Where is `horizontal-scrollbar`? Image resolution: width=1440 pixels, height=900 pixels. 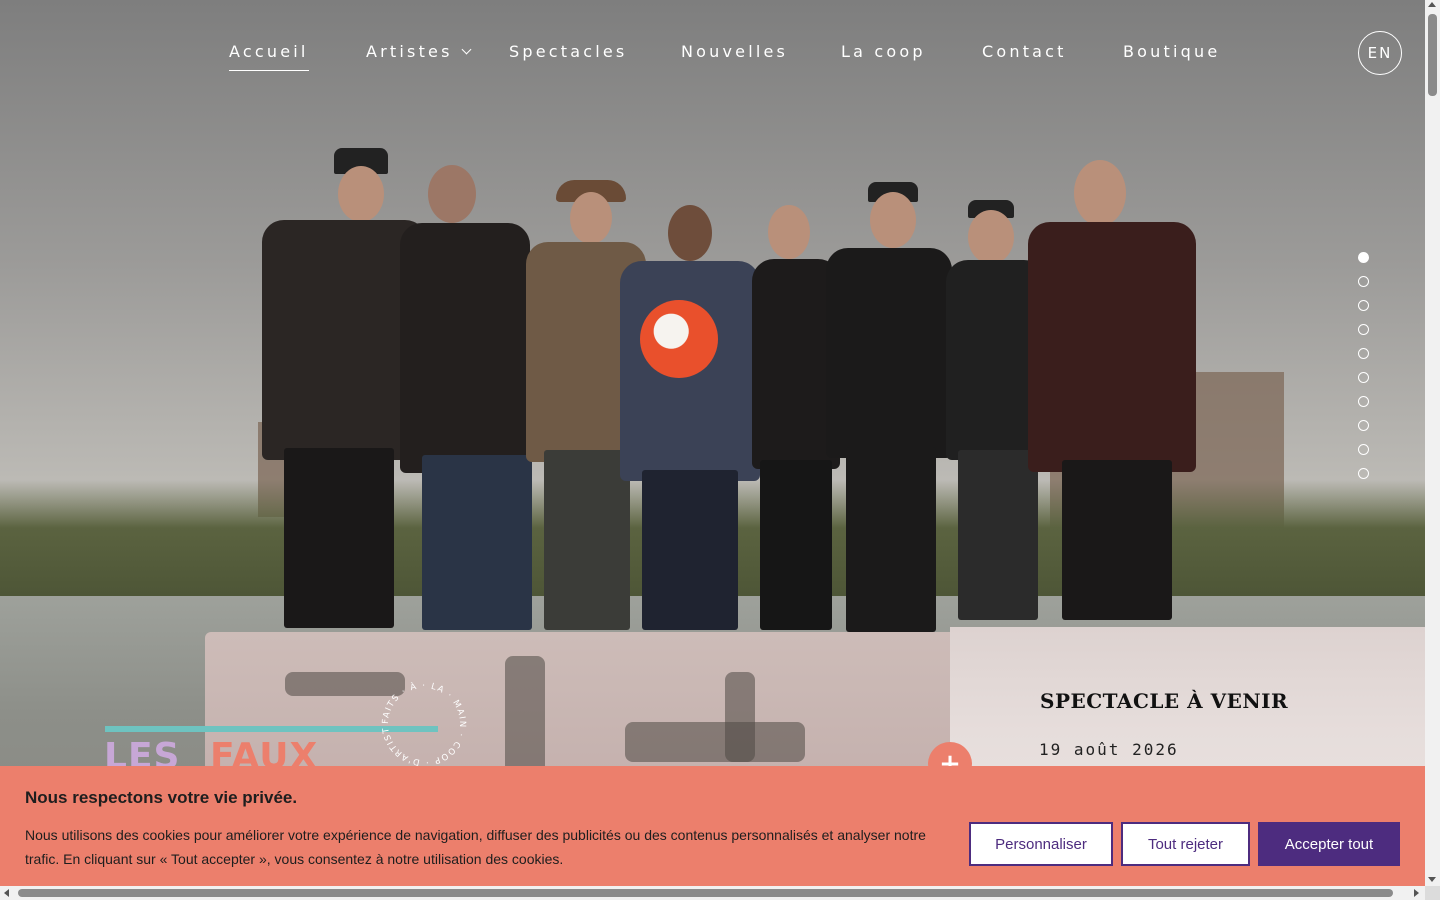 horizontal-scrollbar is located at coordinates (712, 893).